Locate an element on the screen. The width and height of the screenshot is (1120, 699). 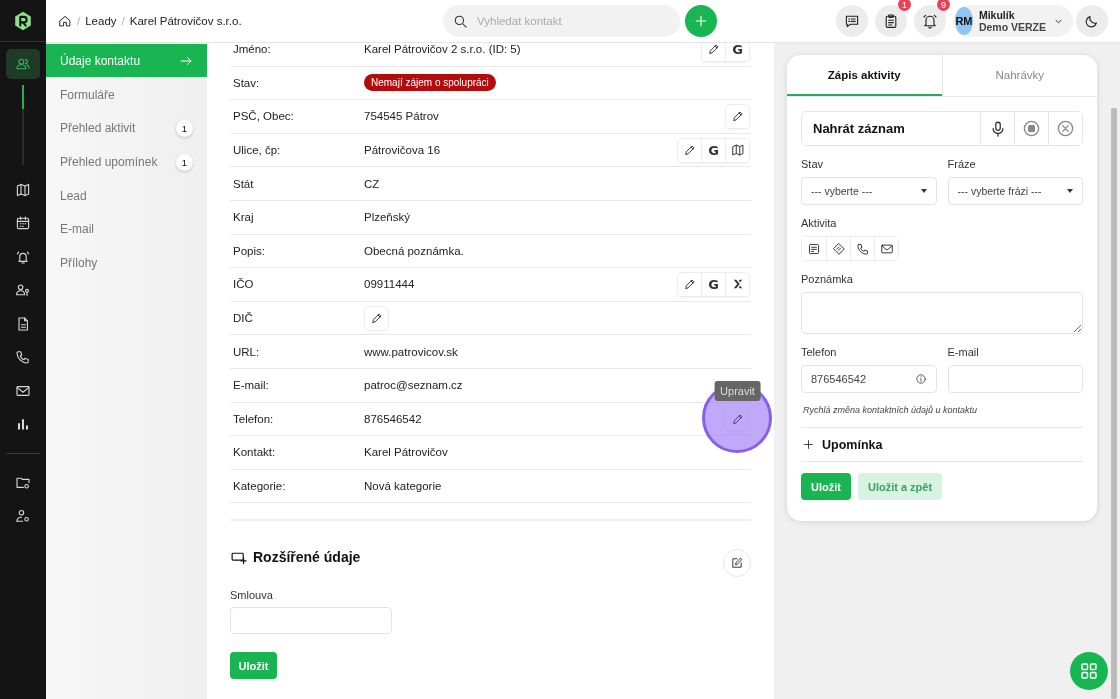
field-value: Obecná poznámka. is located at coordinates (414, 250).